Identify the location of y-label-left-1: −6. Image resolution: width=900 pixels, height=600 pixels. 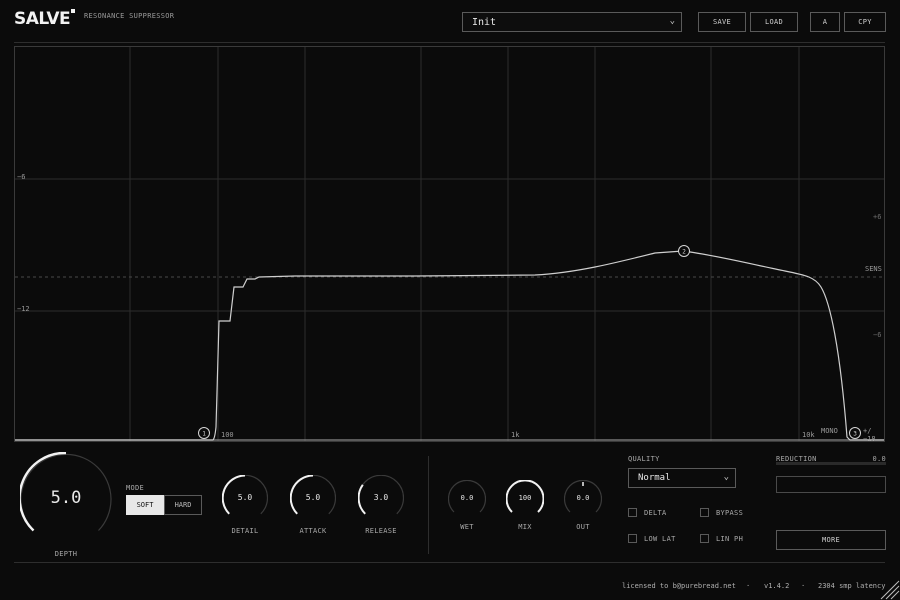
(21, 177).